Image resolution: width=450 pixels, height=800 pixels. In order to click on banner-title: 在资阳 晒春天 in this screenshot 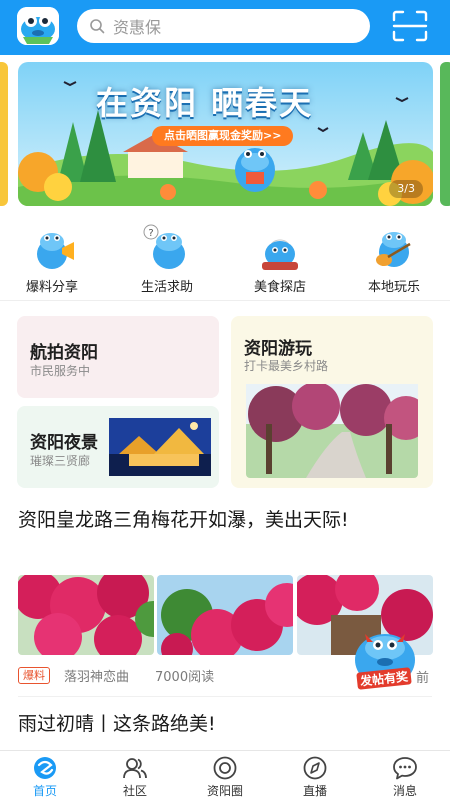, I will do `click(205, 103)`.